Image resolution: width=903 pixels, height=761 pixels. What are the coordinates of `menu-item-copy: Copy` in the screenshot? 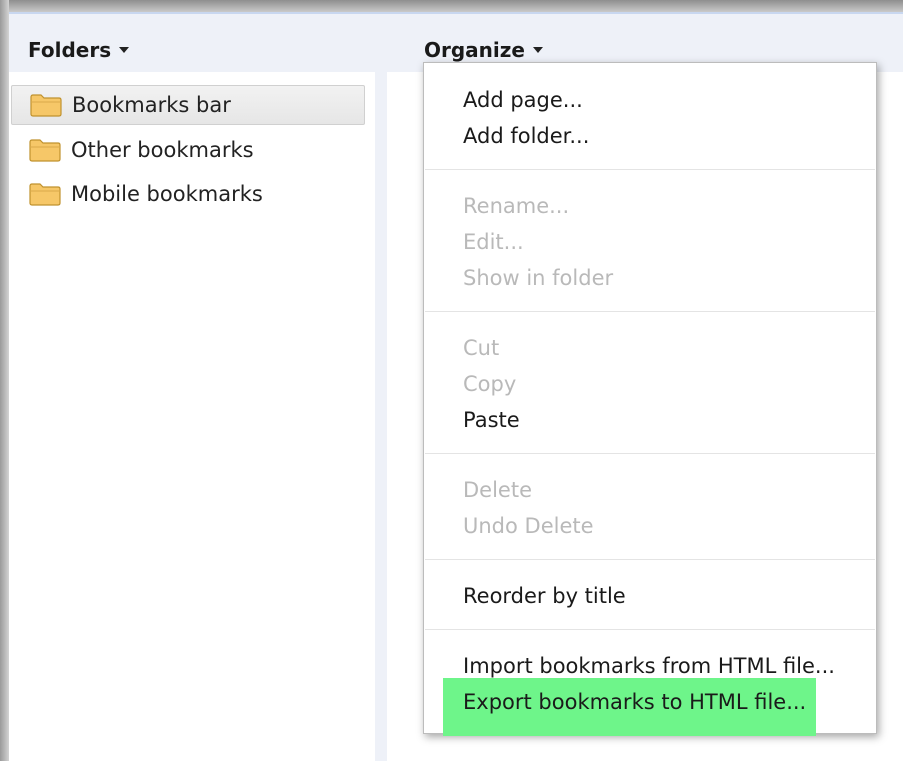 It's located at (489, 384).